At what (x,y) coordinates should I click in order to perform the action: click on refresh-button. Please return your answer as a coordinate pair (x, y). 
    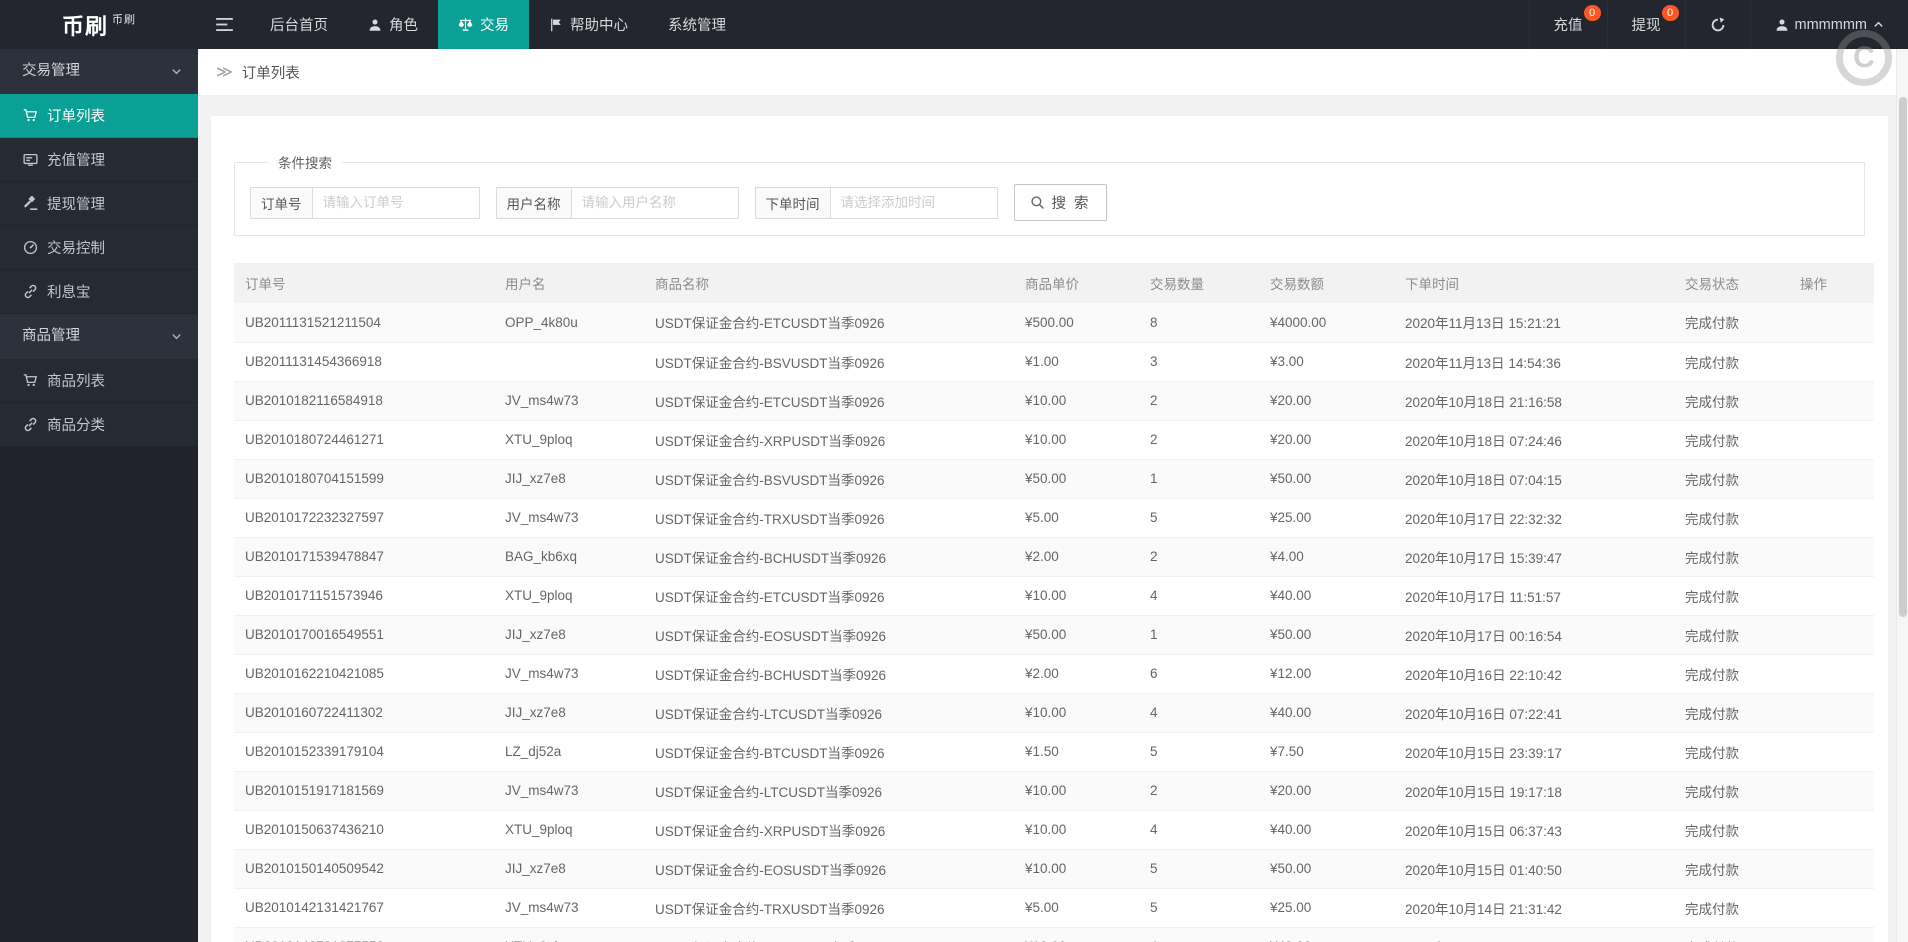
    Looking at the image, I should click on (1717, 24).